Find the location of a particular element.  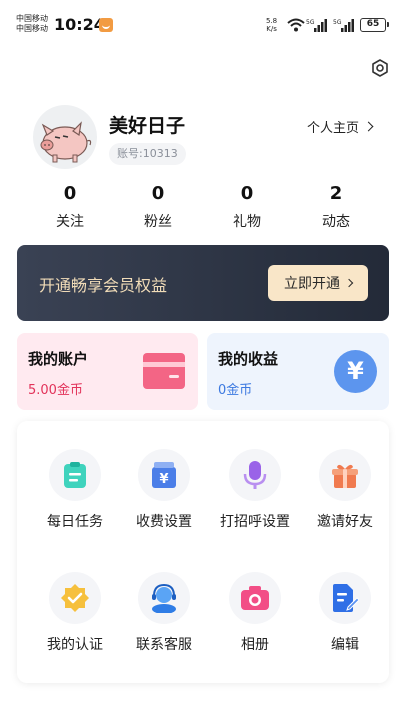

camera-icon is located at coordinates (255, 598).